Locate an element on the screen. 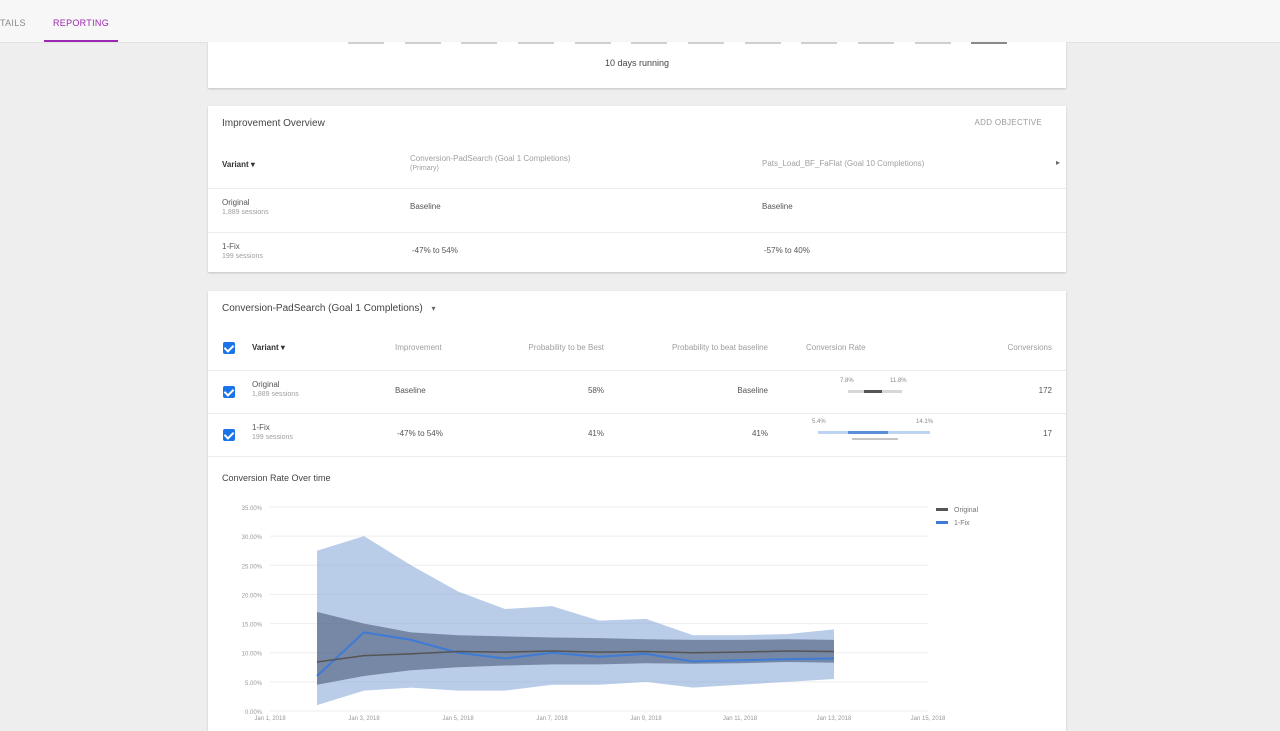 The image size is (1280, 731). experiment-progress-card: 10 days running is located at coordinates (637, 65).